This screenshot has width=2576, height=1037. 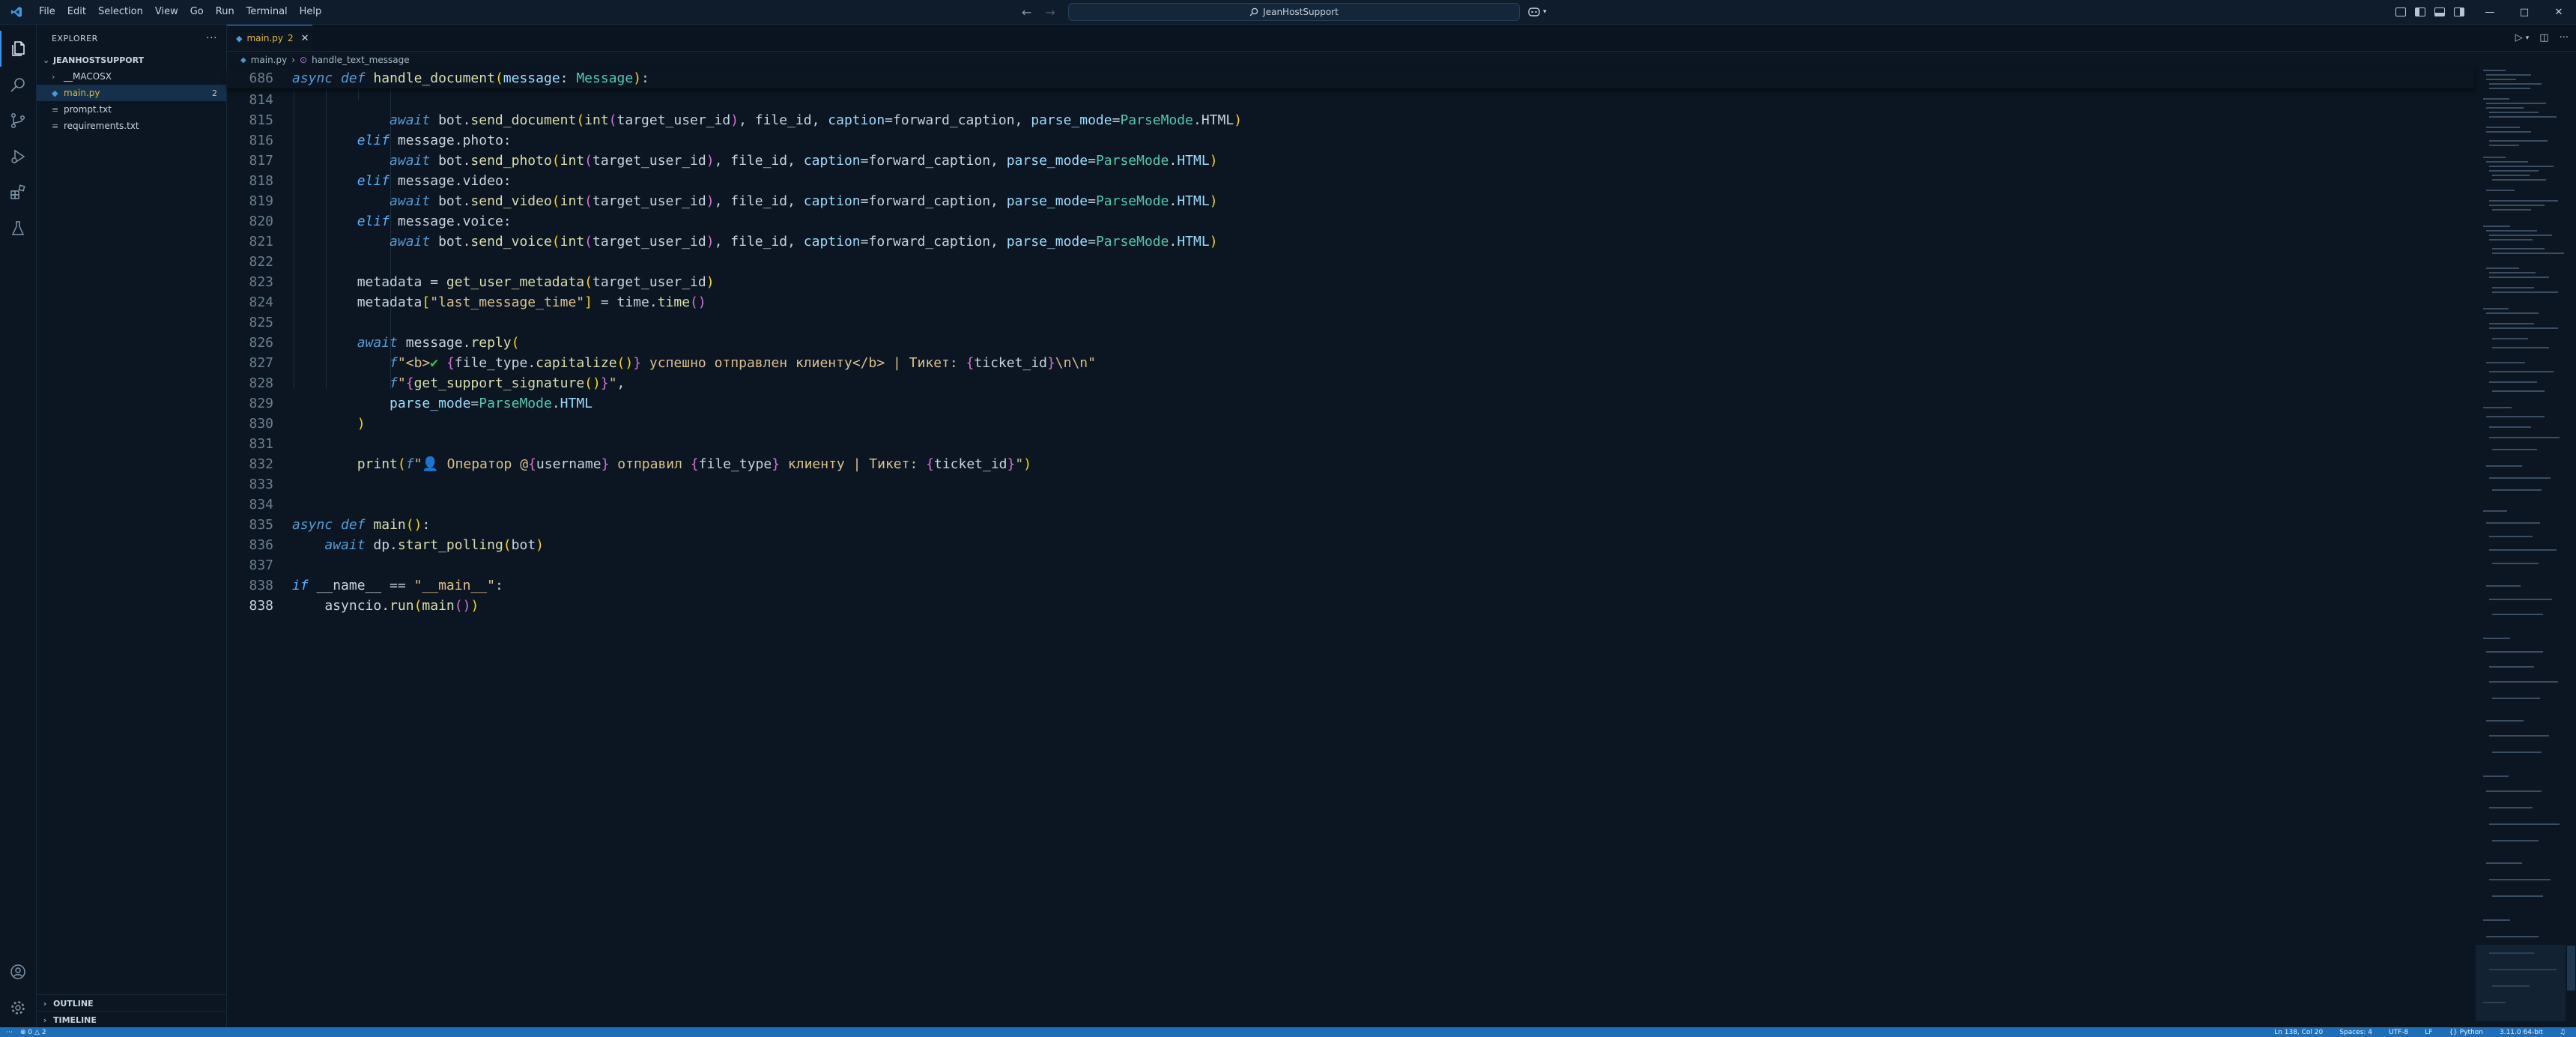 What do you see at coordinates (37, 1032) in the screenshot?
I see `warning-icon: △` at bounding box center [37, 1032].